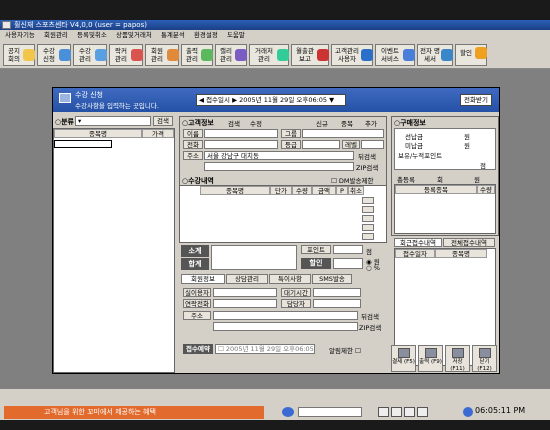 The width and height of the screenshot is (550, 430). I want to click on discount-field, so click(348, 263).